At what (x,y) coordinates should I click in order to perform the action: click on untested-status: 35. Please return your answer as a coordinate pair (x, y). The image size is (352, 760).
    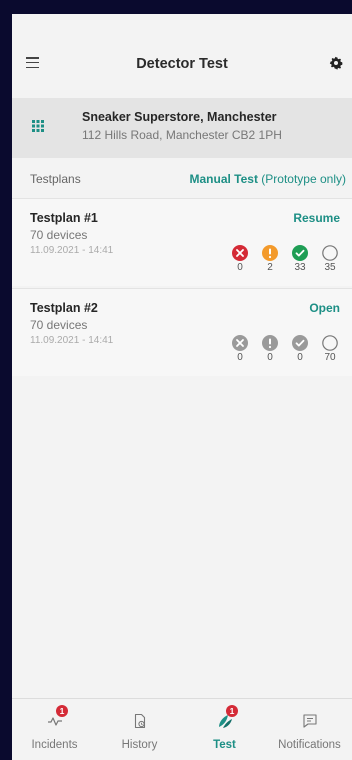
    Looking at the image, I should click on (330, 259).